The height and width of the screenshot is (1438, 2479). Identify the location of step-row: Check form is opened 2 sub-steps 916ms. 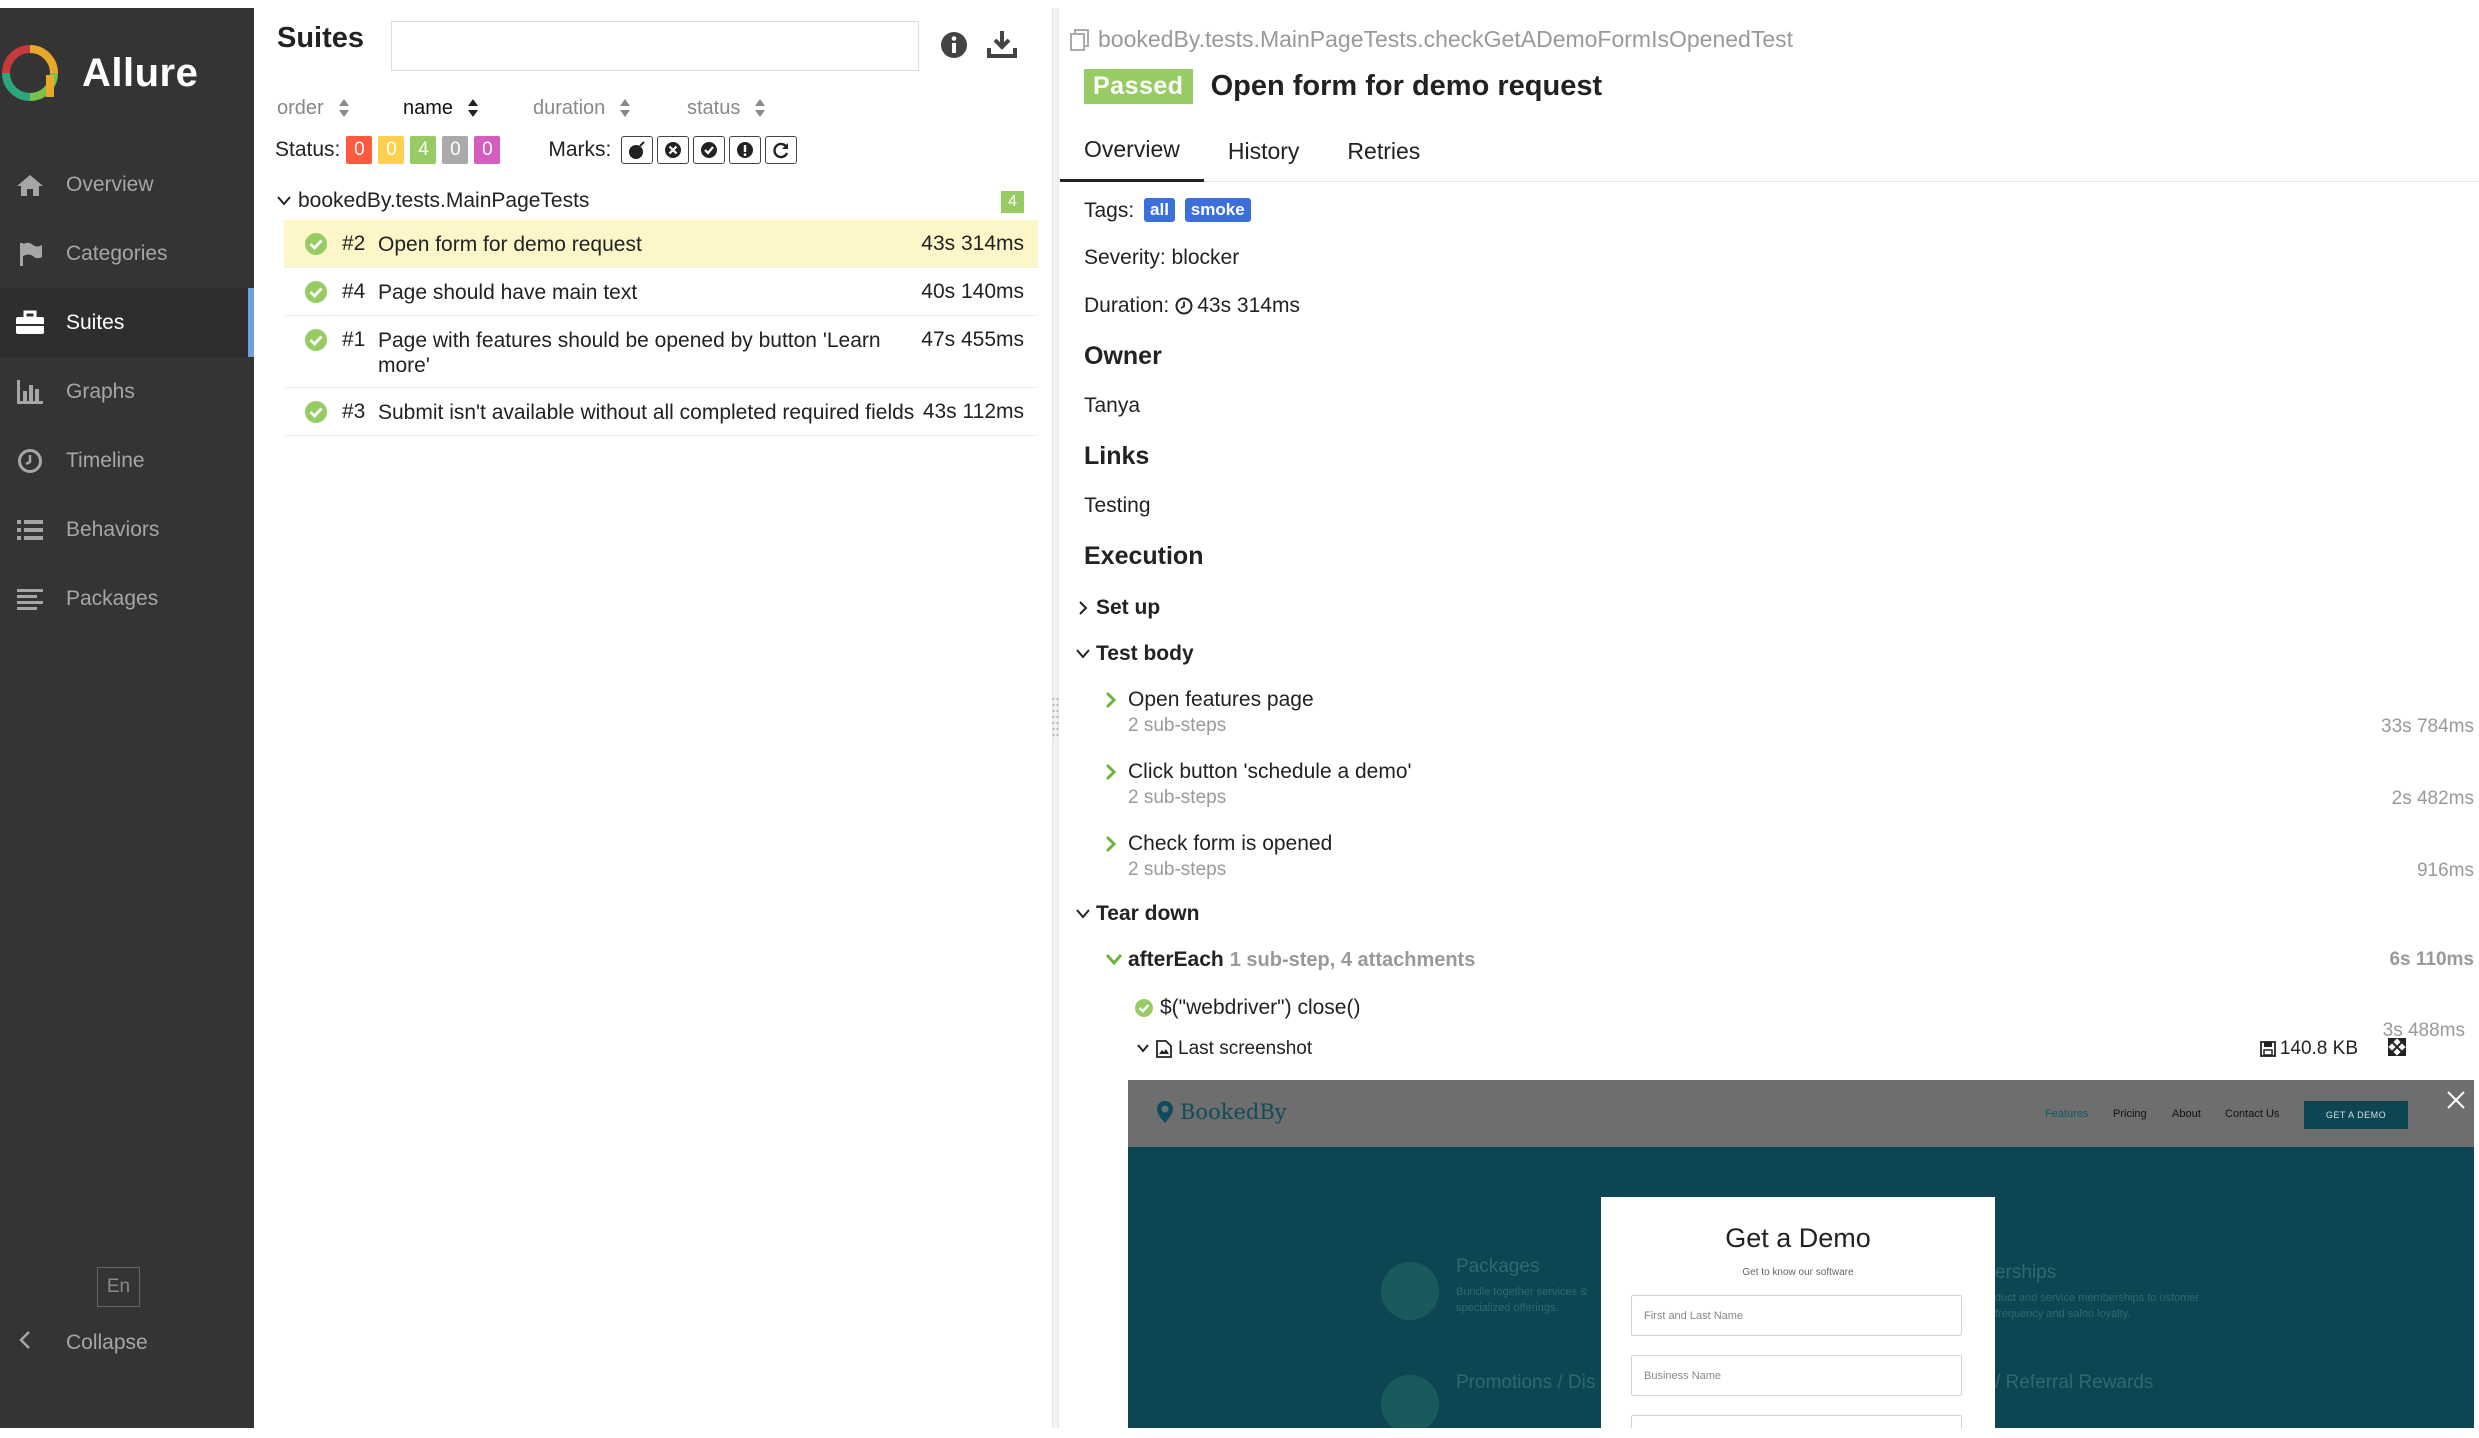
(1789, 856).